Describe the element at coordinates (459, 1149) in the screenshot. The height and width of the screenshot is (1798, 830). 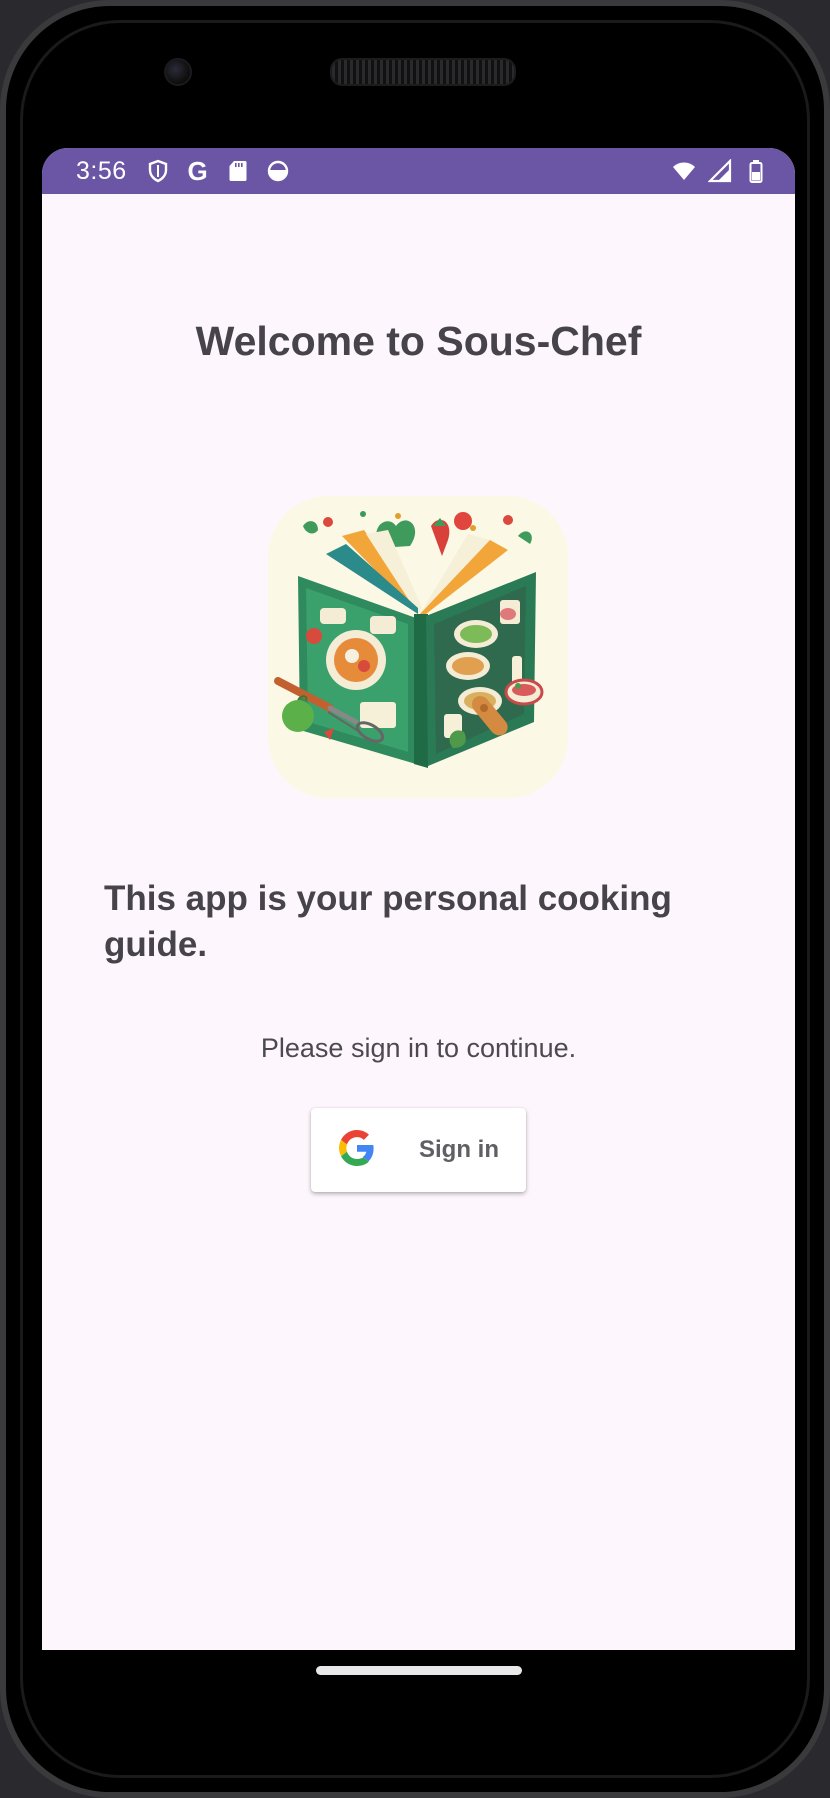
I see `sign-in-label: Sign in` at that location.